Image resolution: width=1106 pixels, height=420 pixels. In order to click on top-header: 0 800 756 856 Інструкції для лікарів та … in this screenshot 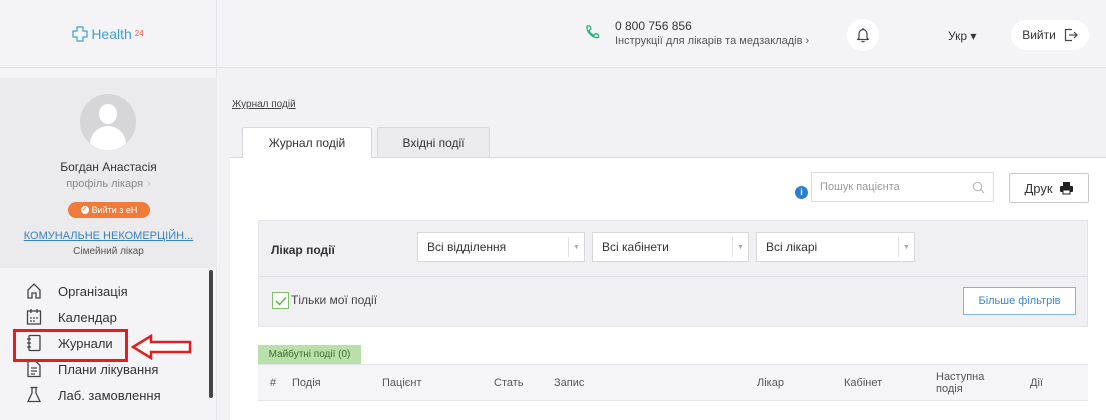, I will do `click(662, 34)`.